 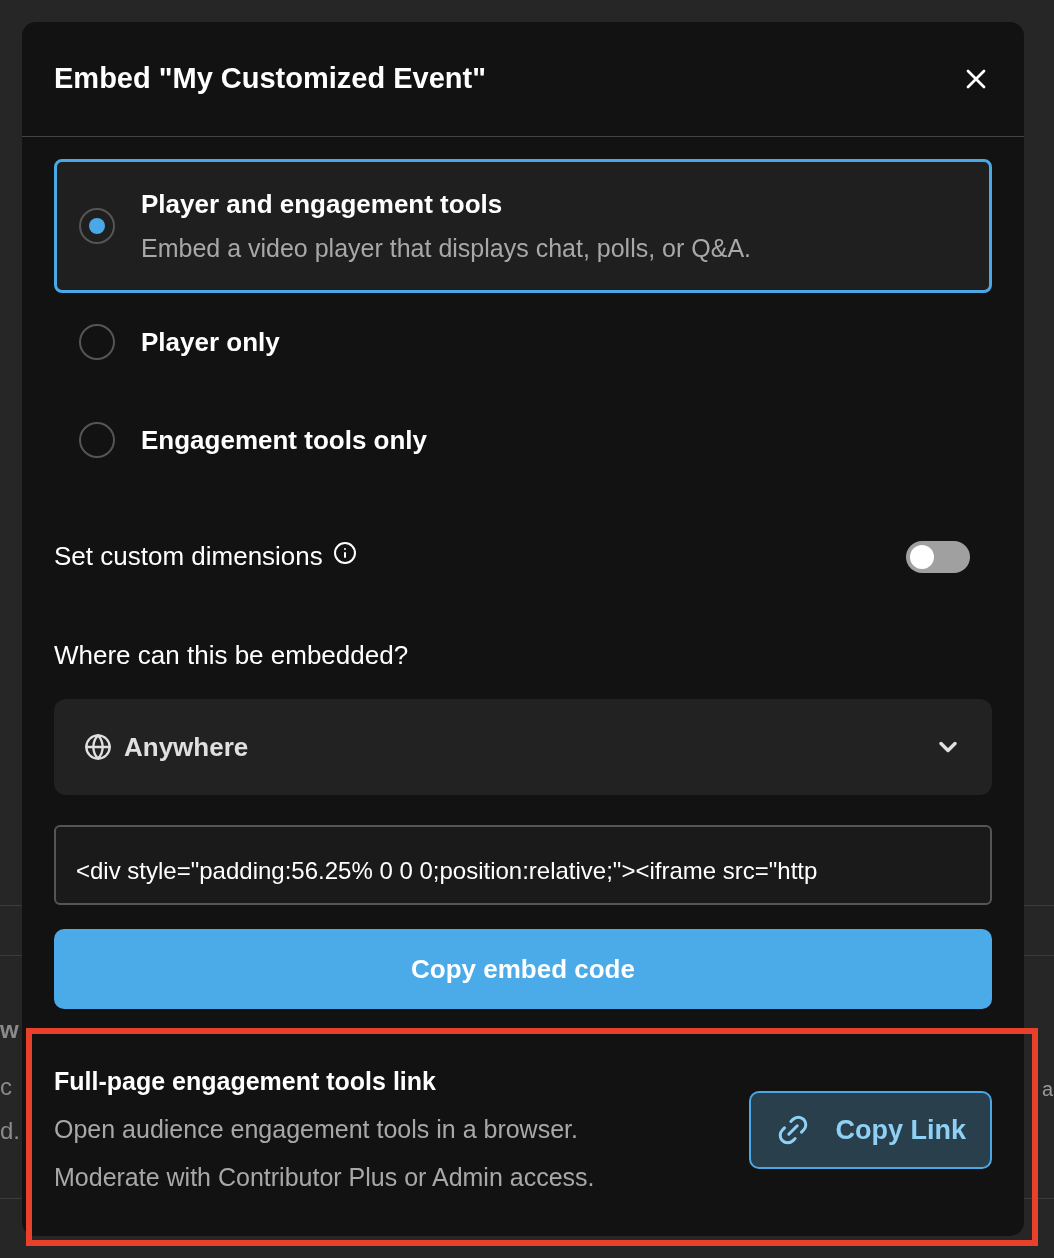 I want to click on location-dropdown: Anywhere, so click(x=523, y=747).